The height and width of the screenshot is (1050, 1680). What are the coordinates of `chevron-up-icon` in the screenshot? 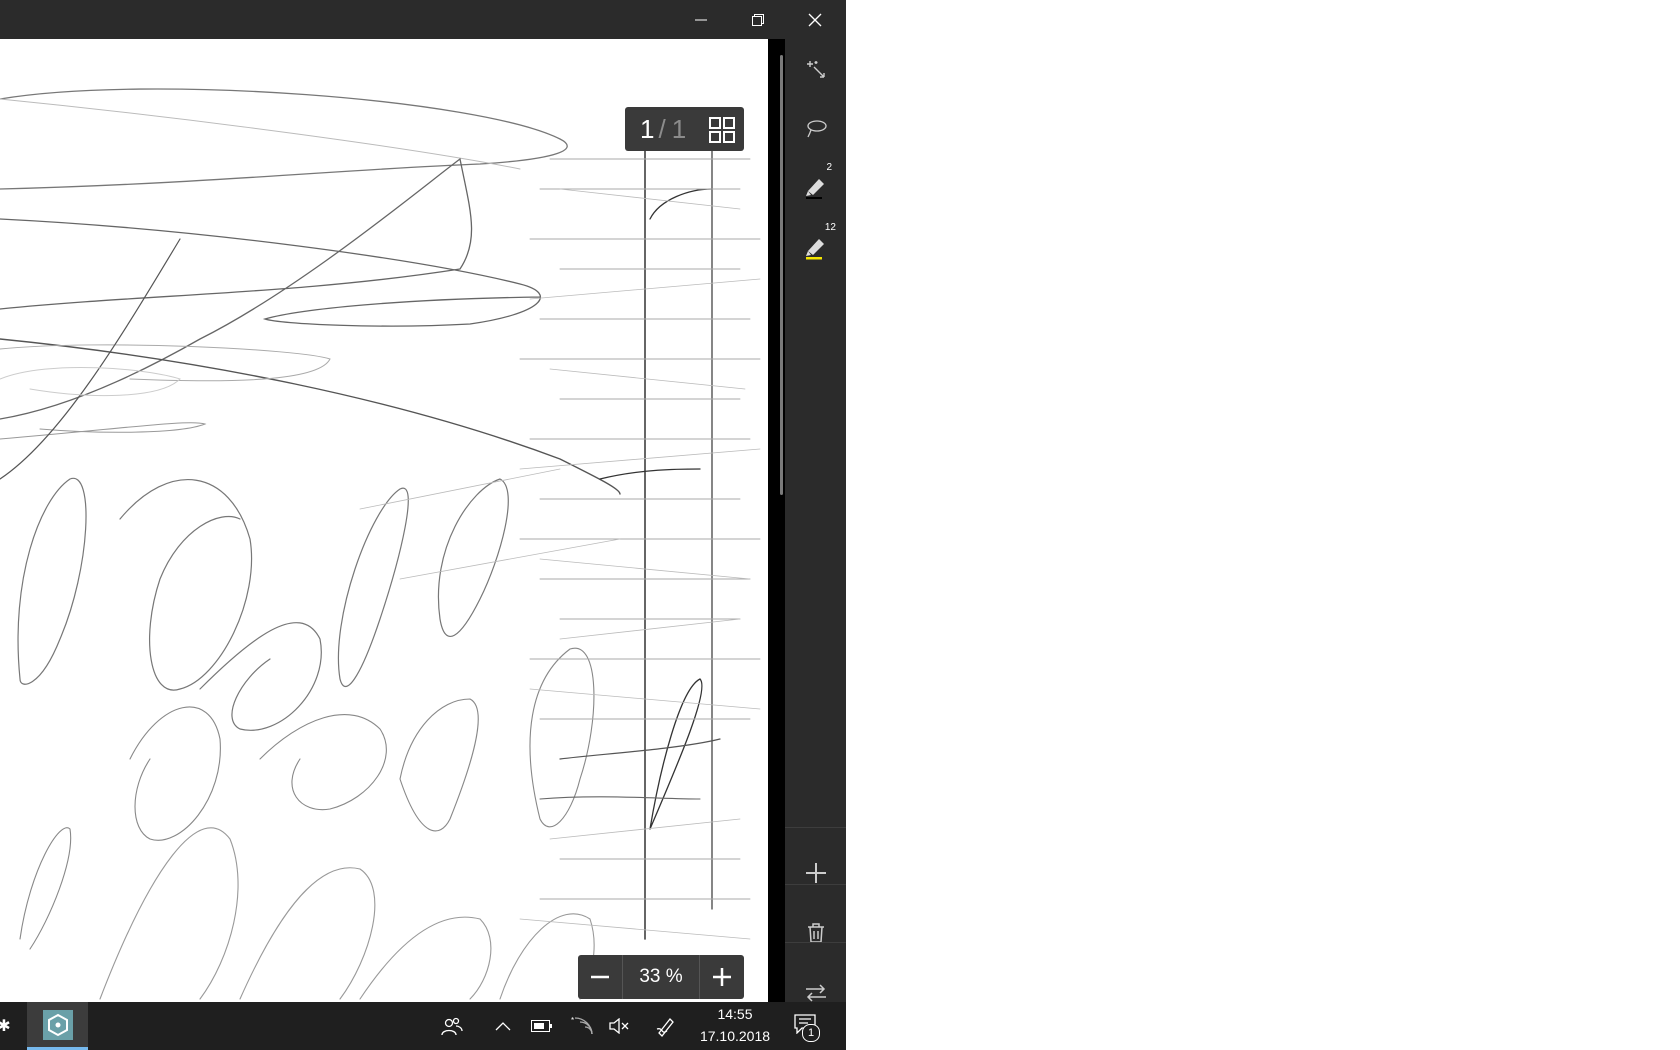 It's located at (503, 1026).